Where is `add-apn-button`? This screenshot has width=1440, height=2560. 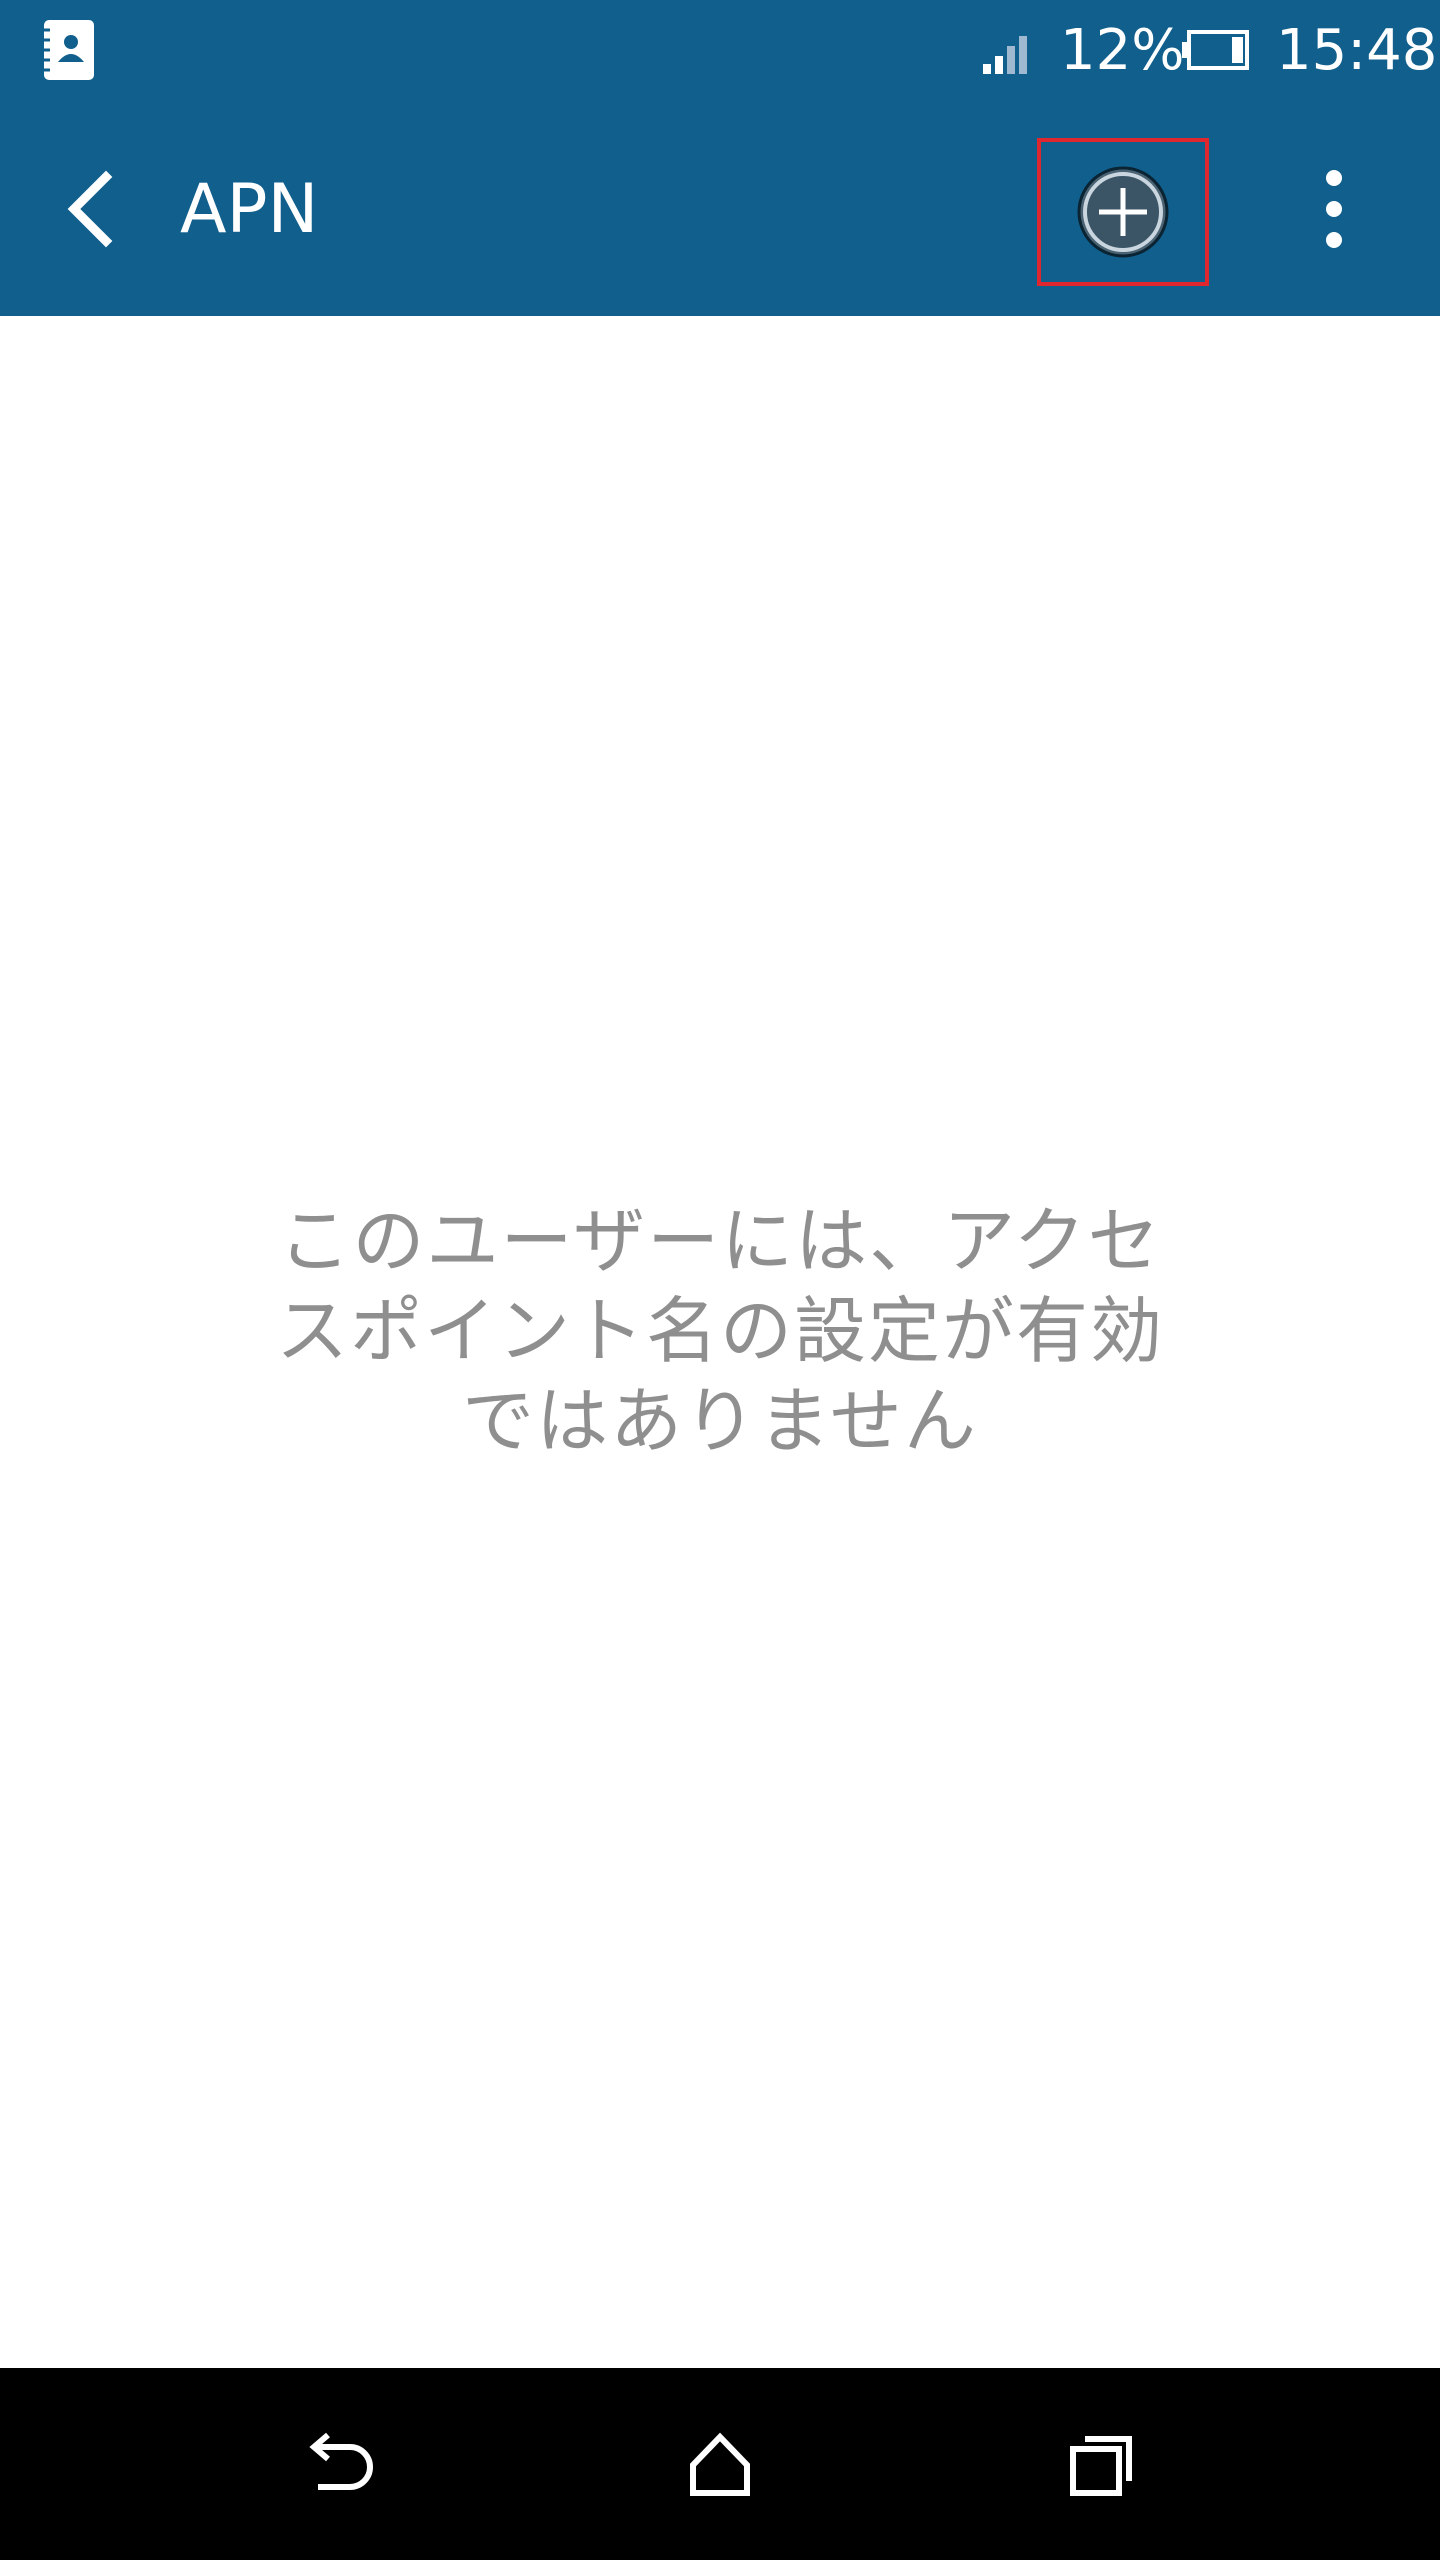 add-apn-button is located at coordinates (1123, 212).